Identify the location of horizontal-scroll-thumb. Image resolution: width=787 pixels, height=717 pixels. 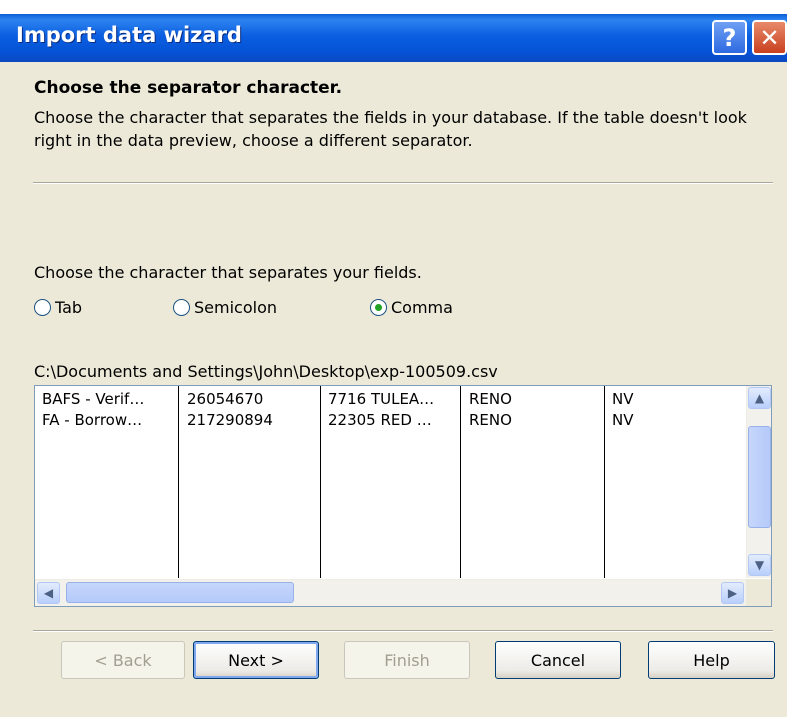
(180, 592).